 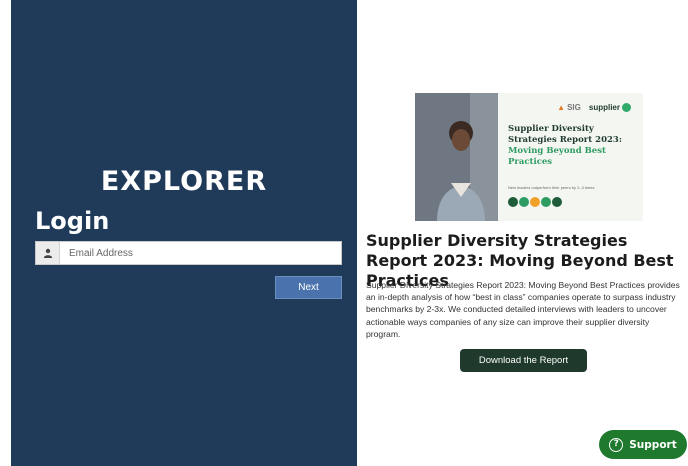 What do you see at coordinates (308, 287) in the screenshot?
I see `next-button: Next` at bounding box center [308, 287].